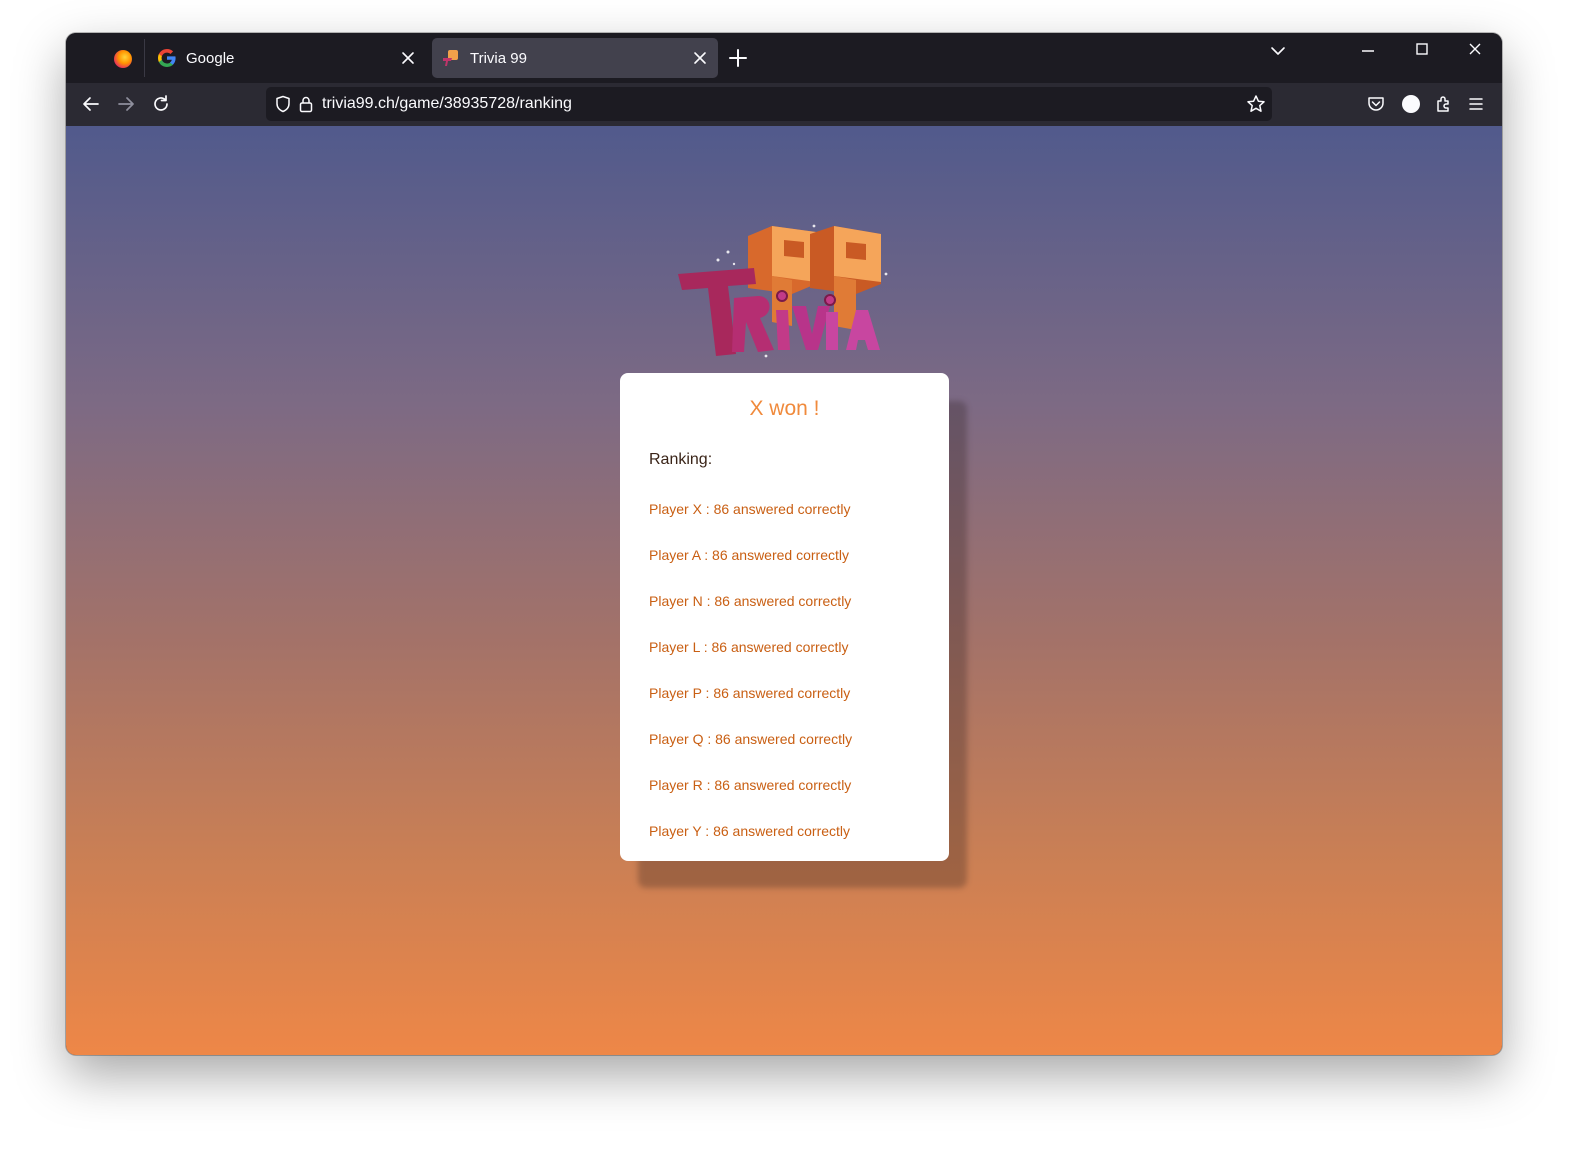  What do you see at coordinates (450, 58) in the screenshot?
I see `trivia99-favicon` at bounding box center [450, 58].